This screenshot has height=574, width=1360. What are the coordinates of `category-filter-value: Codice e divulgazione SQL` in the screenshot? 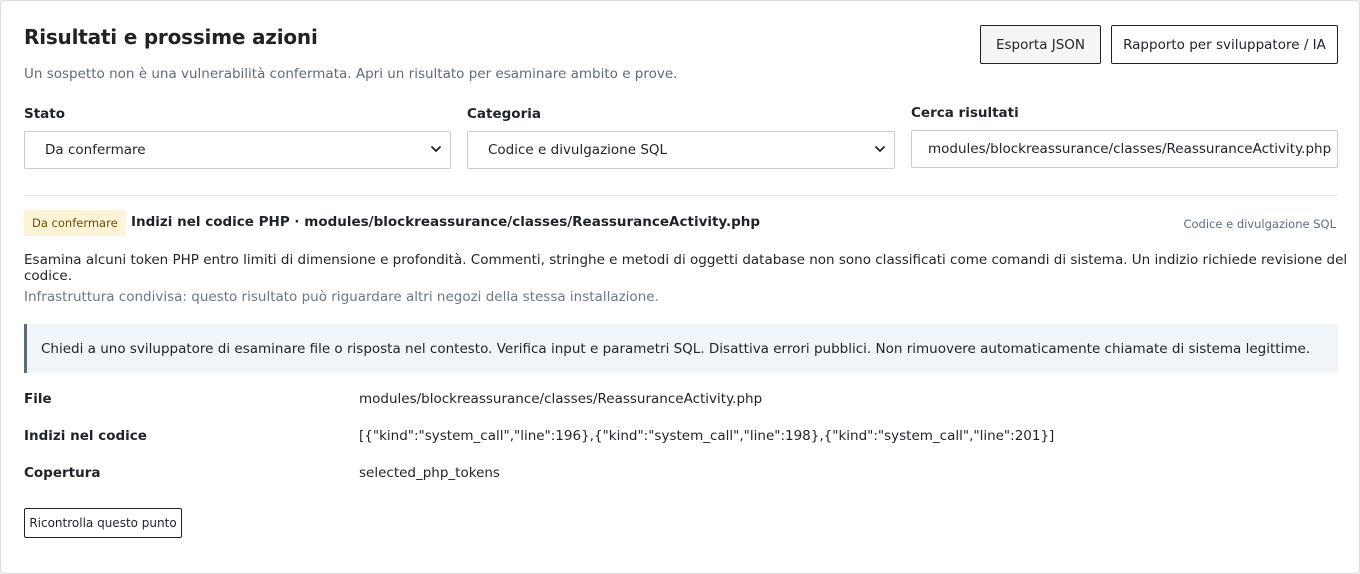 It's located at (578, 150).